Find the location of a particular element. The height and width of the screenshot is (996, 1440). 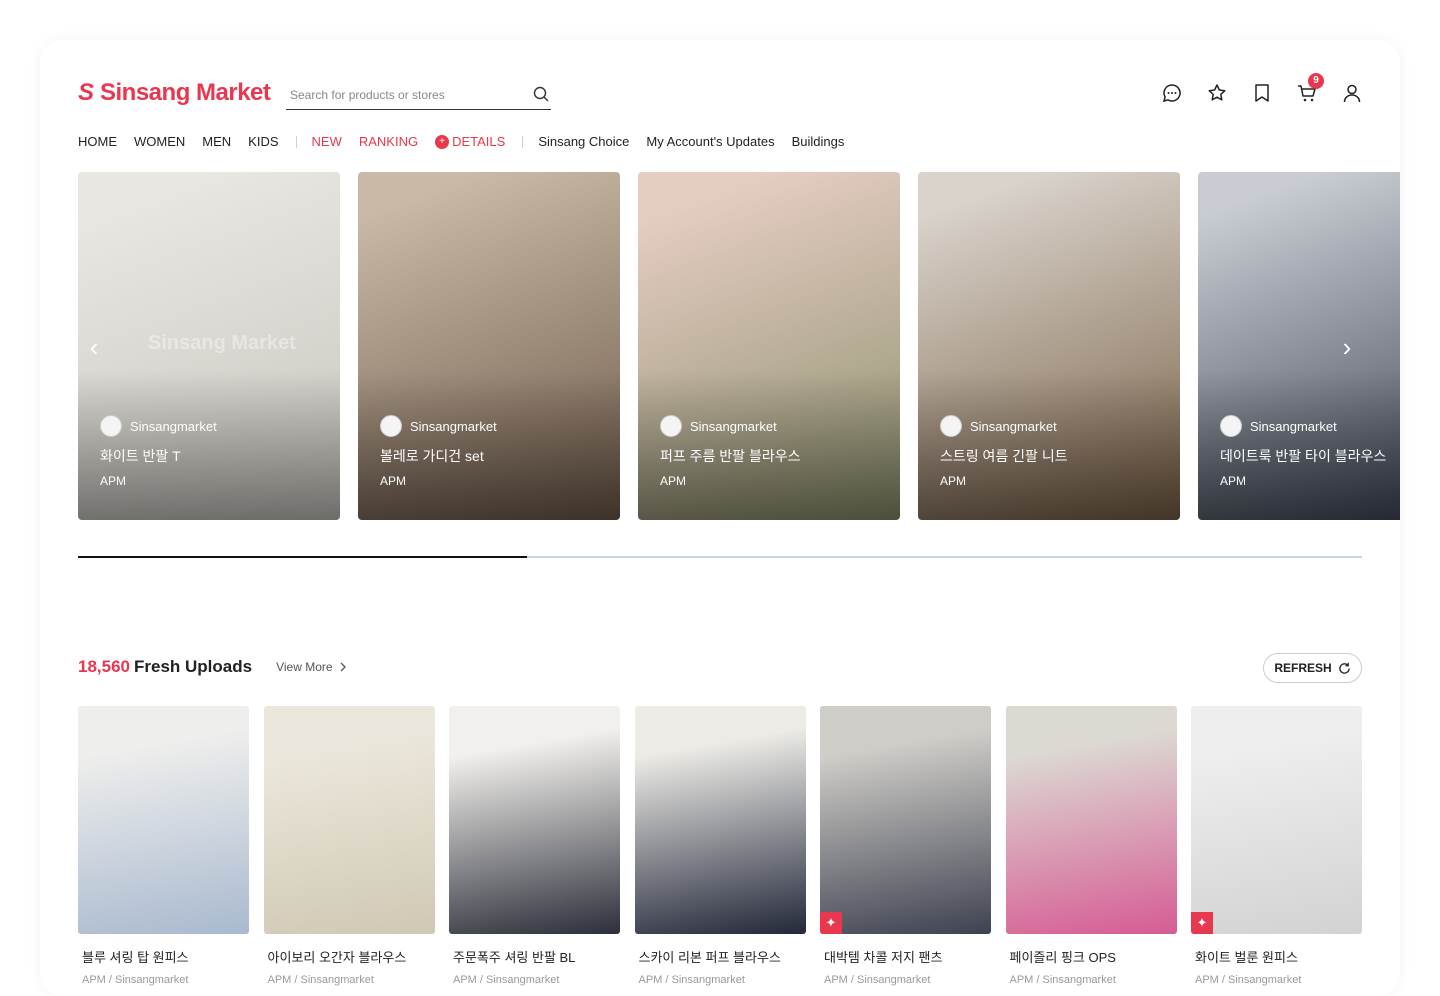

hero-card: Sinsangmarket 화이트 반팔 T APM Sinsang Market is located at coordinates (209, 346).